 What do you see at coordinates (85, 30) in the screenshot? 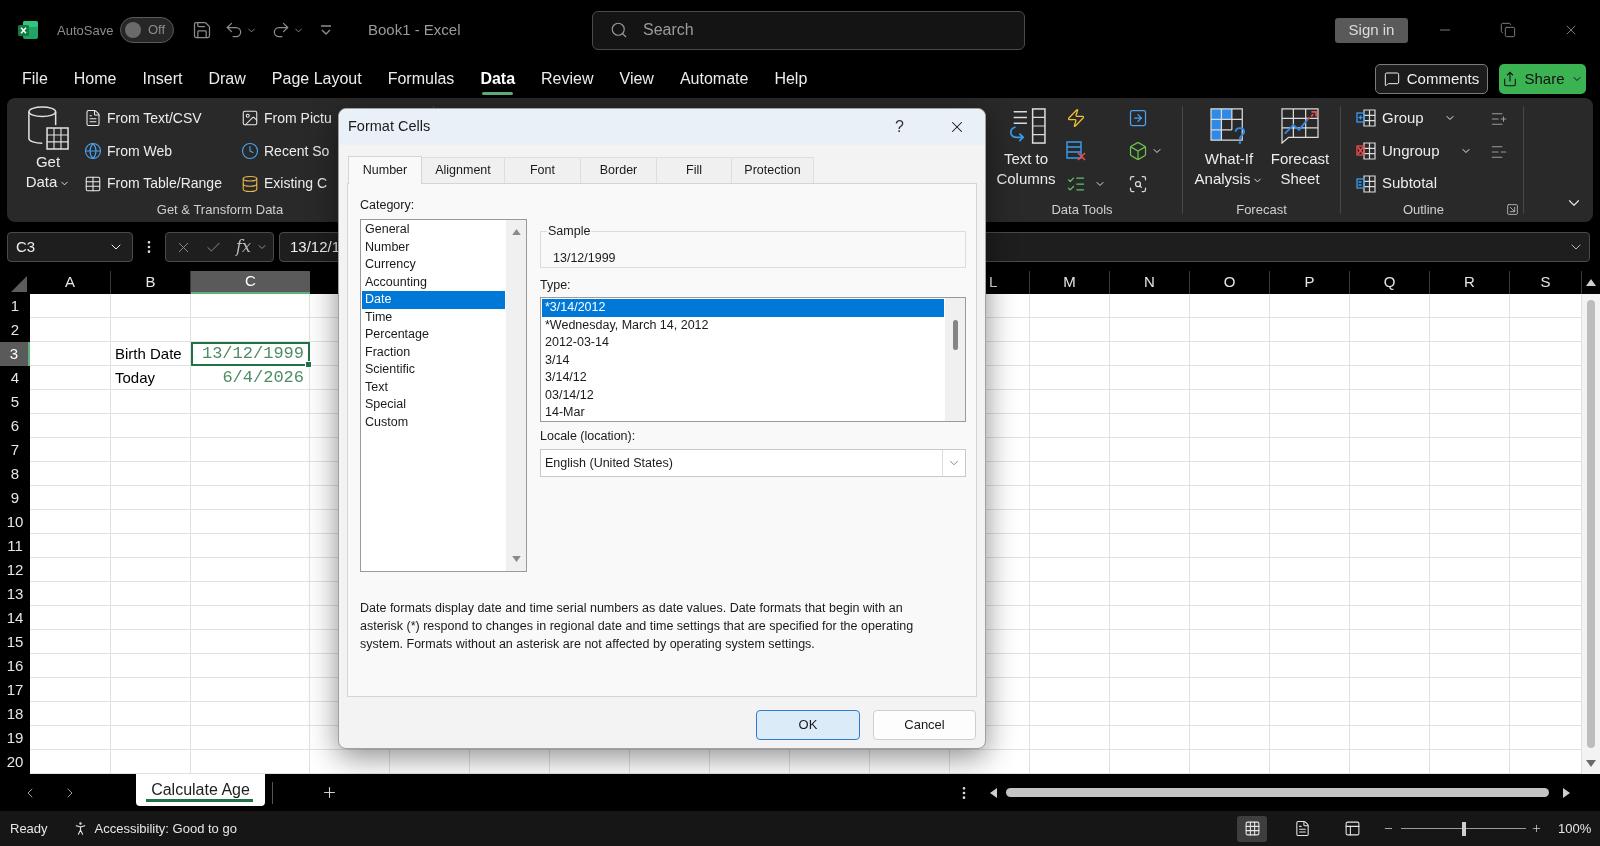
I see `autosave-label: AutoSave` at bounding box center [85, 30].